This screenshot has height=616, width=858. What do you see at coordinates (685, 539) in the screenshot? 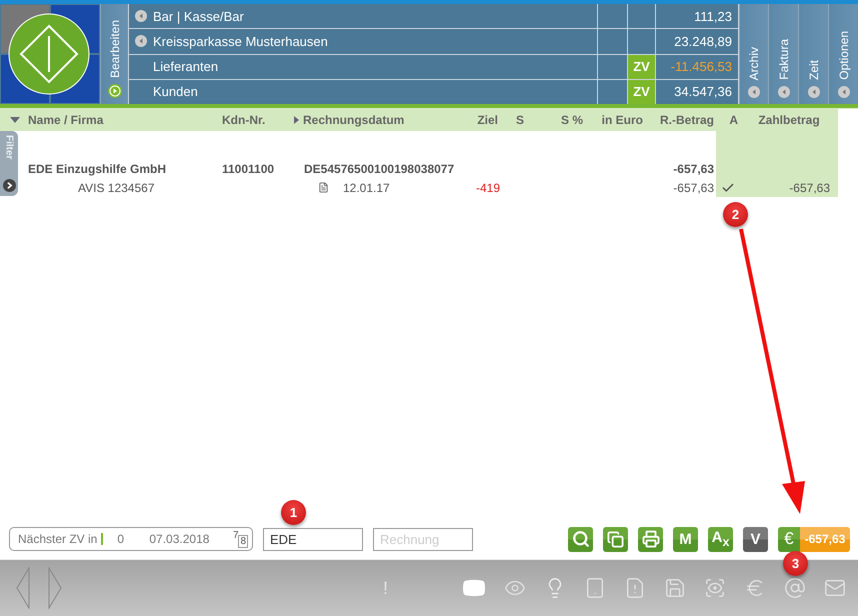
I see `text-button: M` at bounding box center [685, 539].